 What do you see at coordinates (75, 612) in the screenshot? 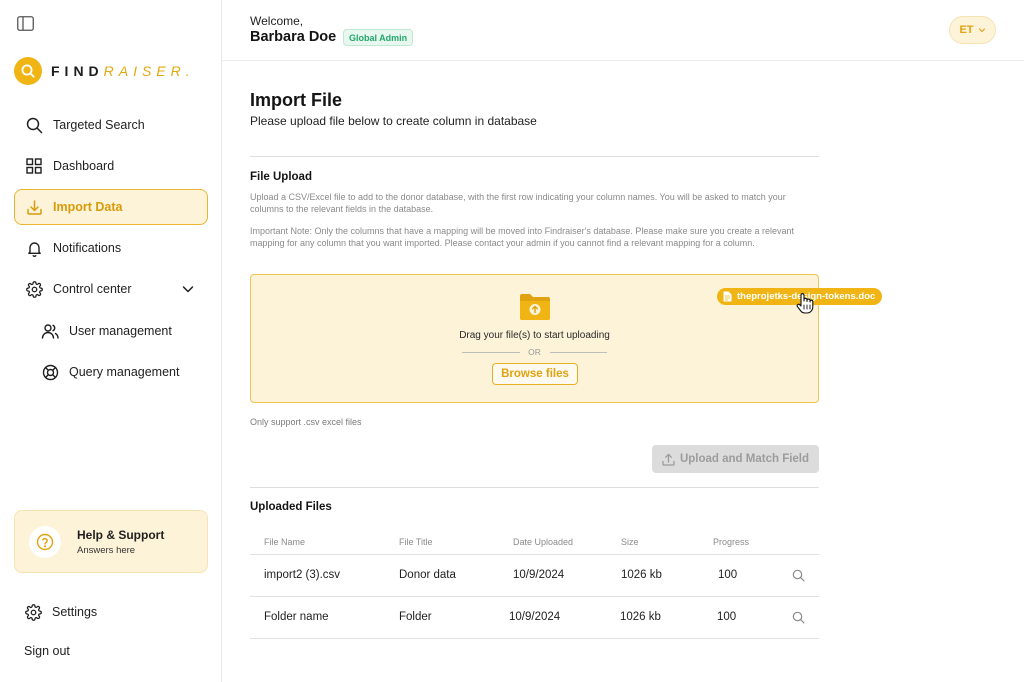
I see `settings-label: Settings` at bounding box center [75, 612].